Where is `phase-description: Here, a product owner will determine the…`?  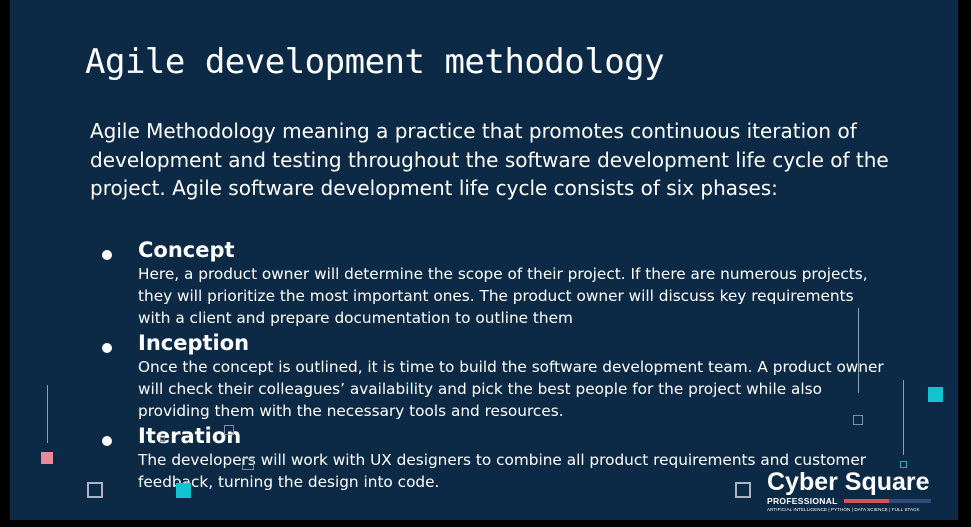 phase-description: Here, a product owner will determine the… is located at coordinates (503, 296).